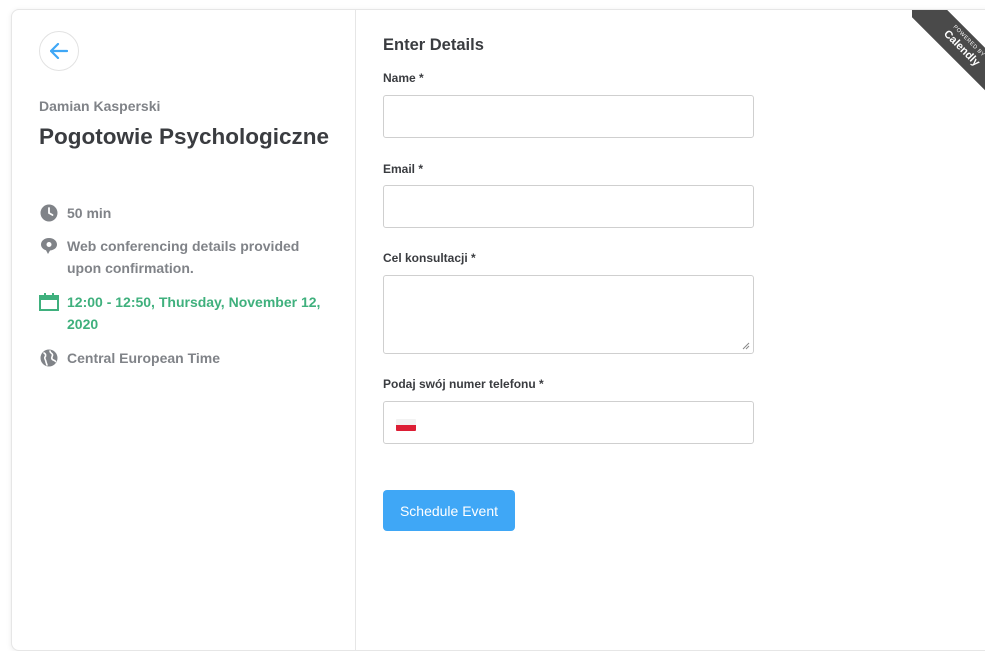 The width and height of the screenshot is (985, 651). I want to click on resize-grip-icon, so click(746, 346).